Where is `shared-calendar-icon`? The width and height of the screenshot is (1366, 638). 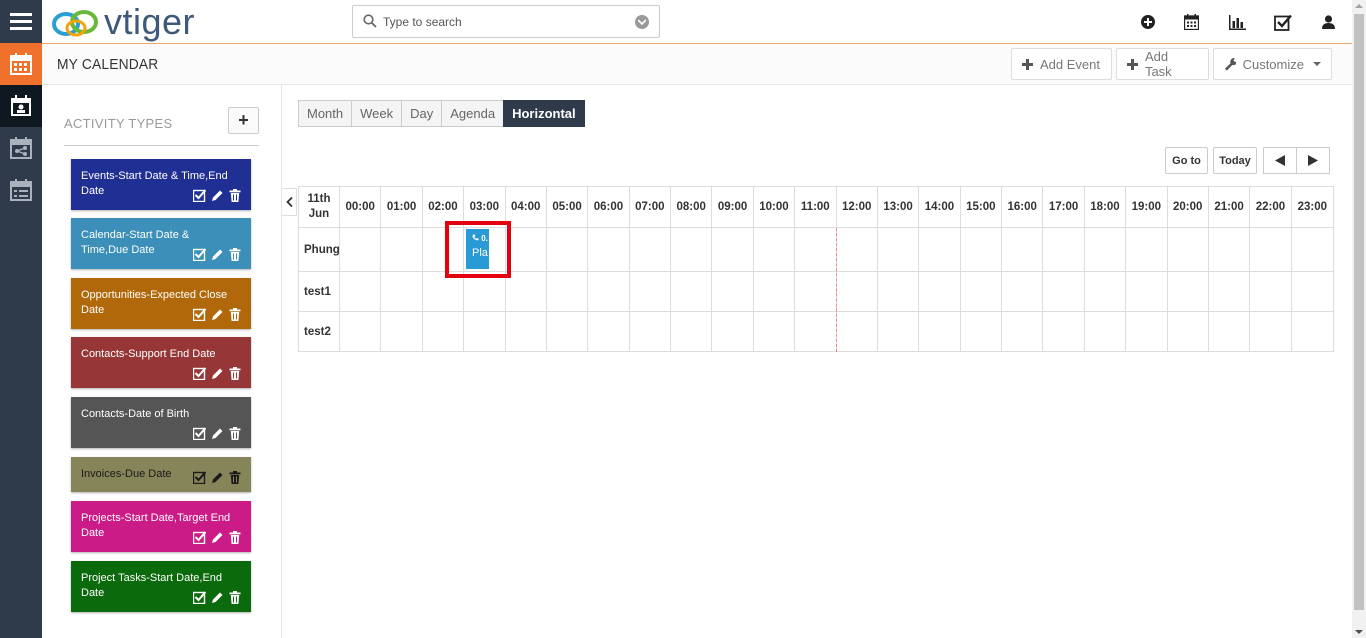
shared-calendar-icon is located at coordinates (21, 148).